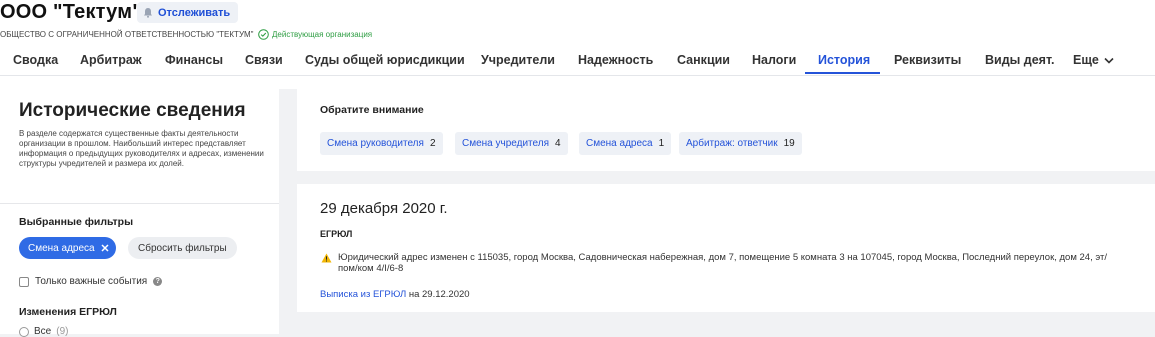 Image resolution: width=1155 pixels, height=337 pixels. Describe the element at coordinates (518, 60) in the screenshot. I see `tab-founders: Учредители` at that location.